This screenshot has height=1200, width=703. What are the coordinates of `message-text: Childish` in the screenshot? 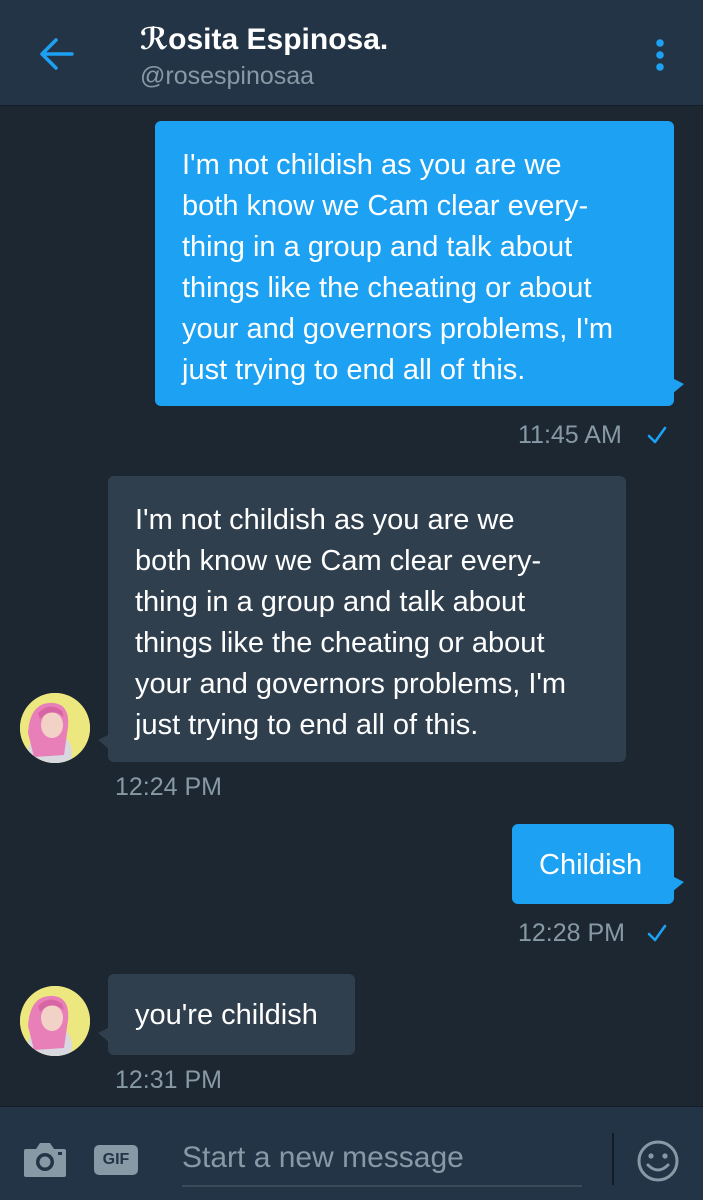 It's located at (591, 865).